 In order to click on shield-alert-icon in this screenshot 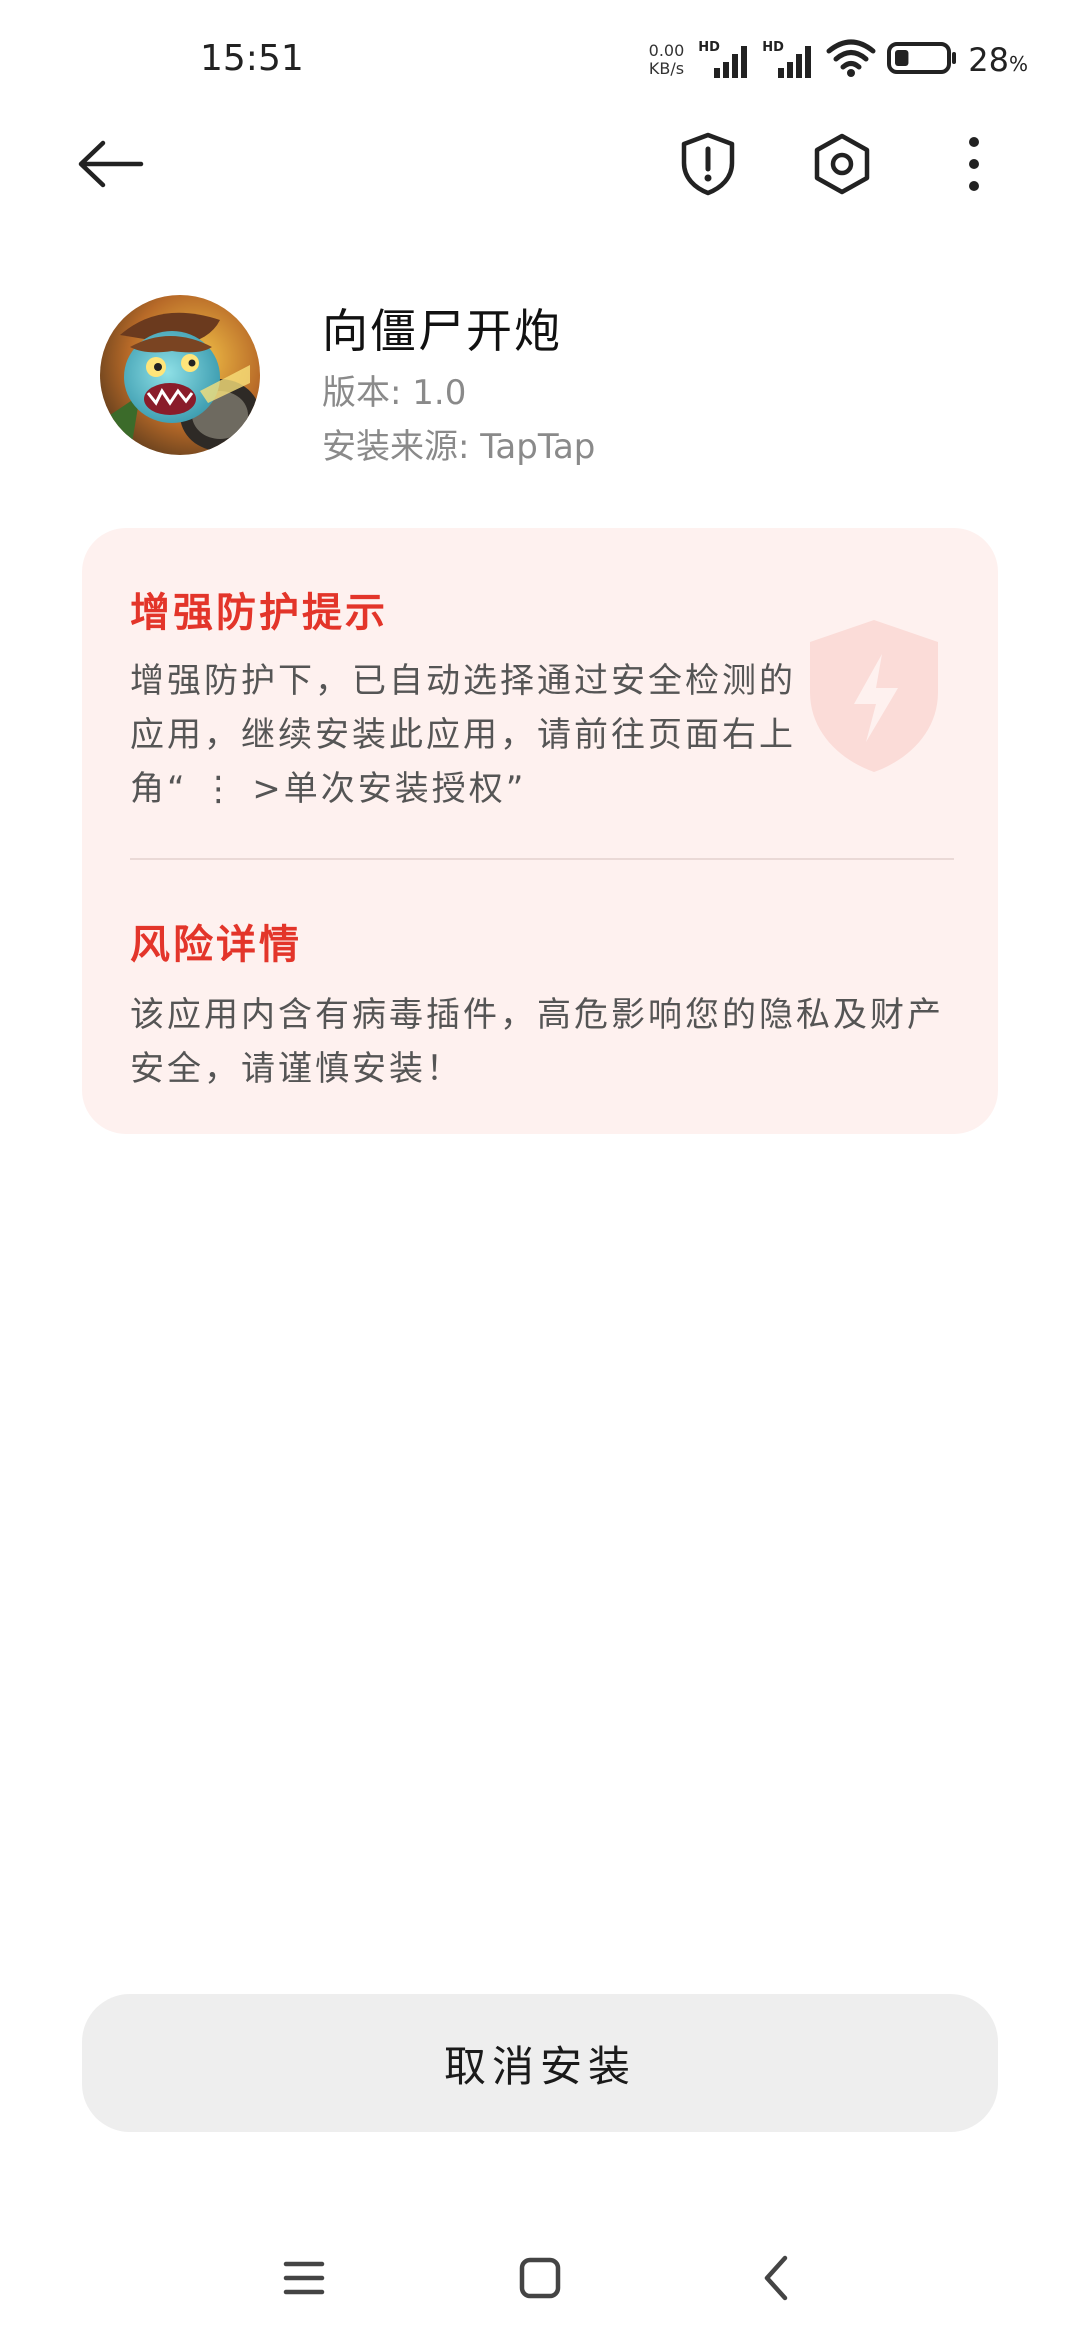, I will do `click(708, 166)`.